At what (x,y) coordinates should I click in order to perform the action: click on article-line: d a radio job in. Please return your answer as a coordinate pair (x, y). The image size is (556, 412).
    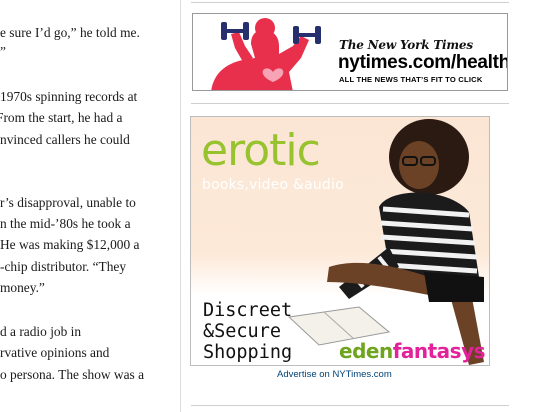
    Looking at the image, I should click on (41, 331).